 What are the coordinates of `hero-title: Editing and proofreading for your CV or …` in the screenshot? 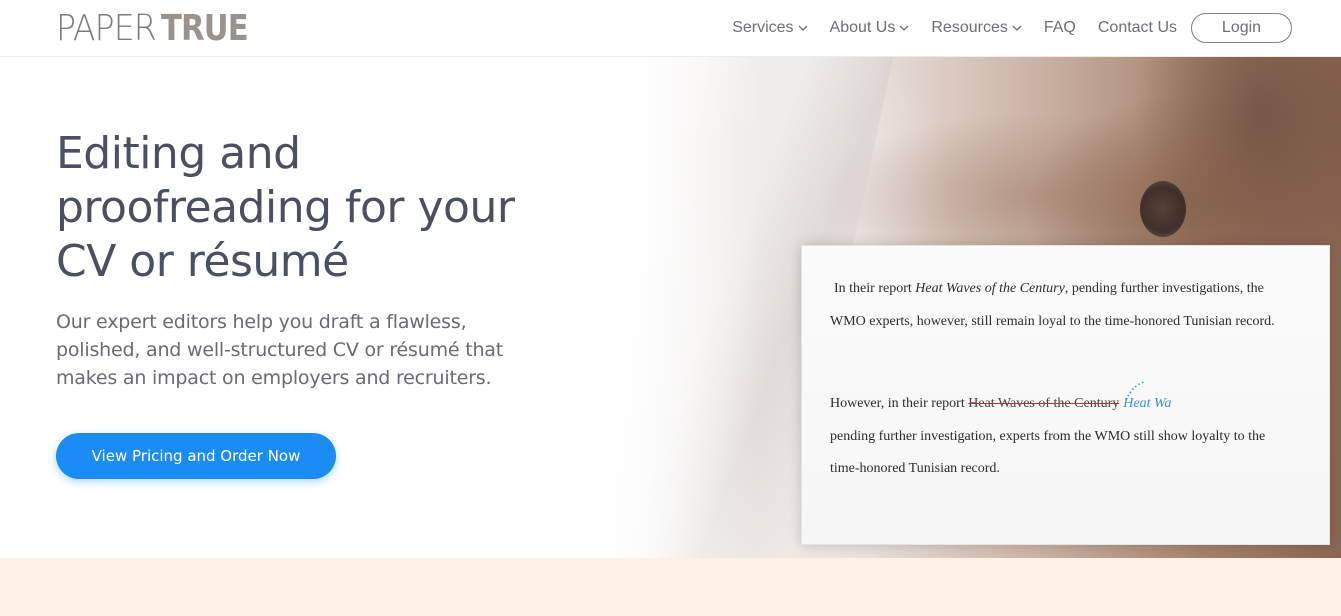 It's located at (285, 207).